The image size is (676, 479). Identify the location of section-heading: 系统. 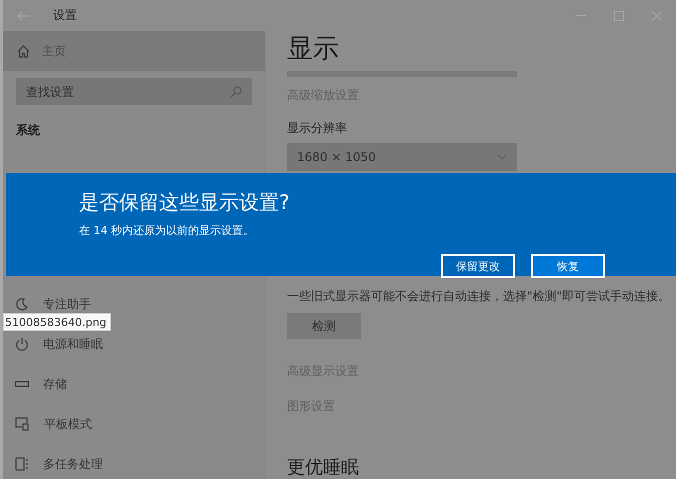
(28, 130).